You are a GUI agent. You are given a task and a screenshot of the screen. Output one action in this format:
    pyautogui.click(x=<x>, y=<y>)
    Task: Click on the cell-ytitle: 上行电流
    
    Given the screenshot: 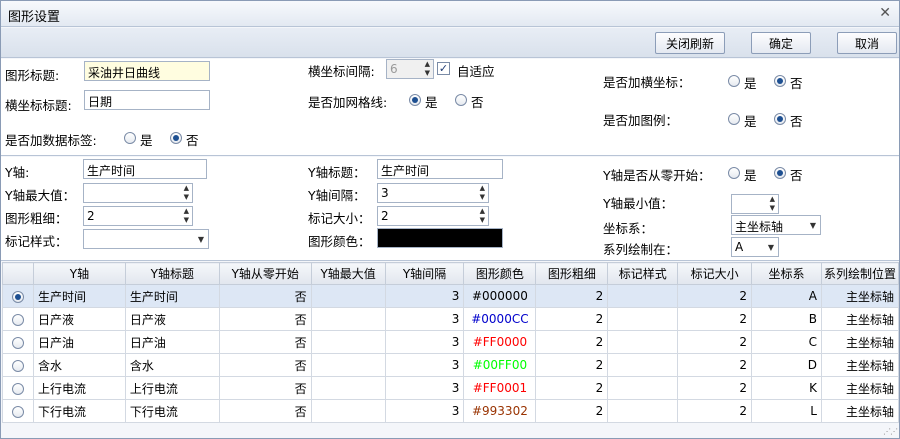 What is the action you would take?
    pyautogui.click(x=172, y=388)
    